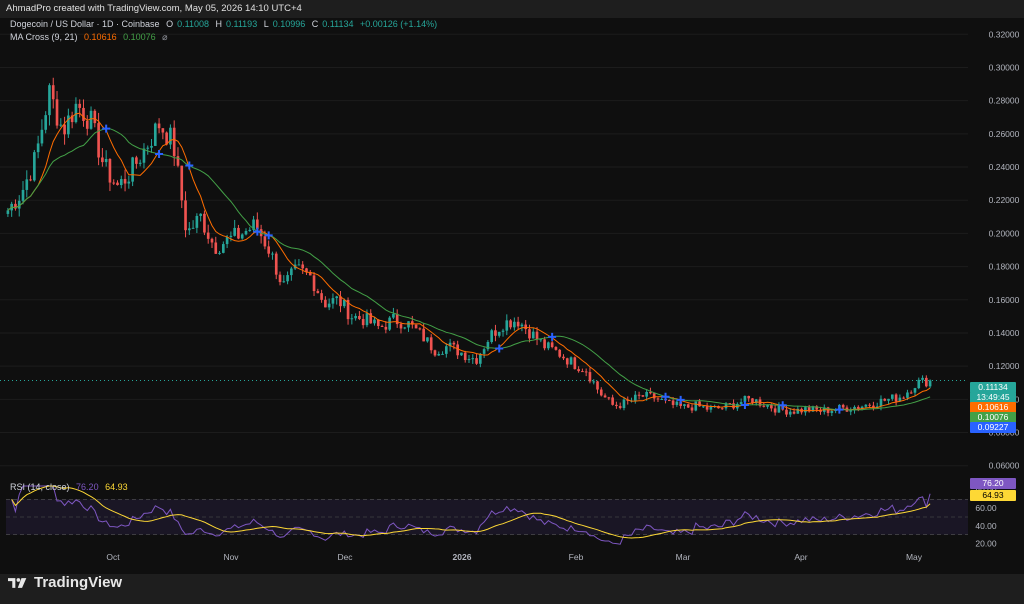  I want to click on rsi-tick-label: 20.00, so click(986, 544).